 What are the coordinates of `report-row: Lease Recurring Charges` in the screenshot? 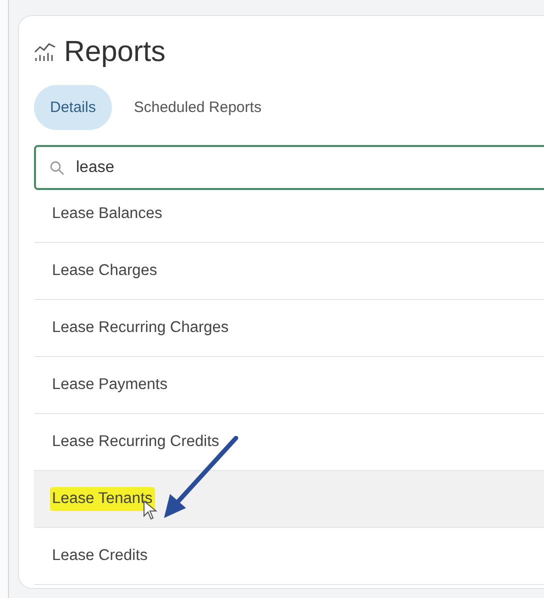 It's located at (289, 328).